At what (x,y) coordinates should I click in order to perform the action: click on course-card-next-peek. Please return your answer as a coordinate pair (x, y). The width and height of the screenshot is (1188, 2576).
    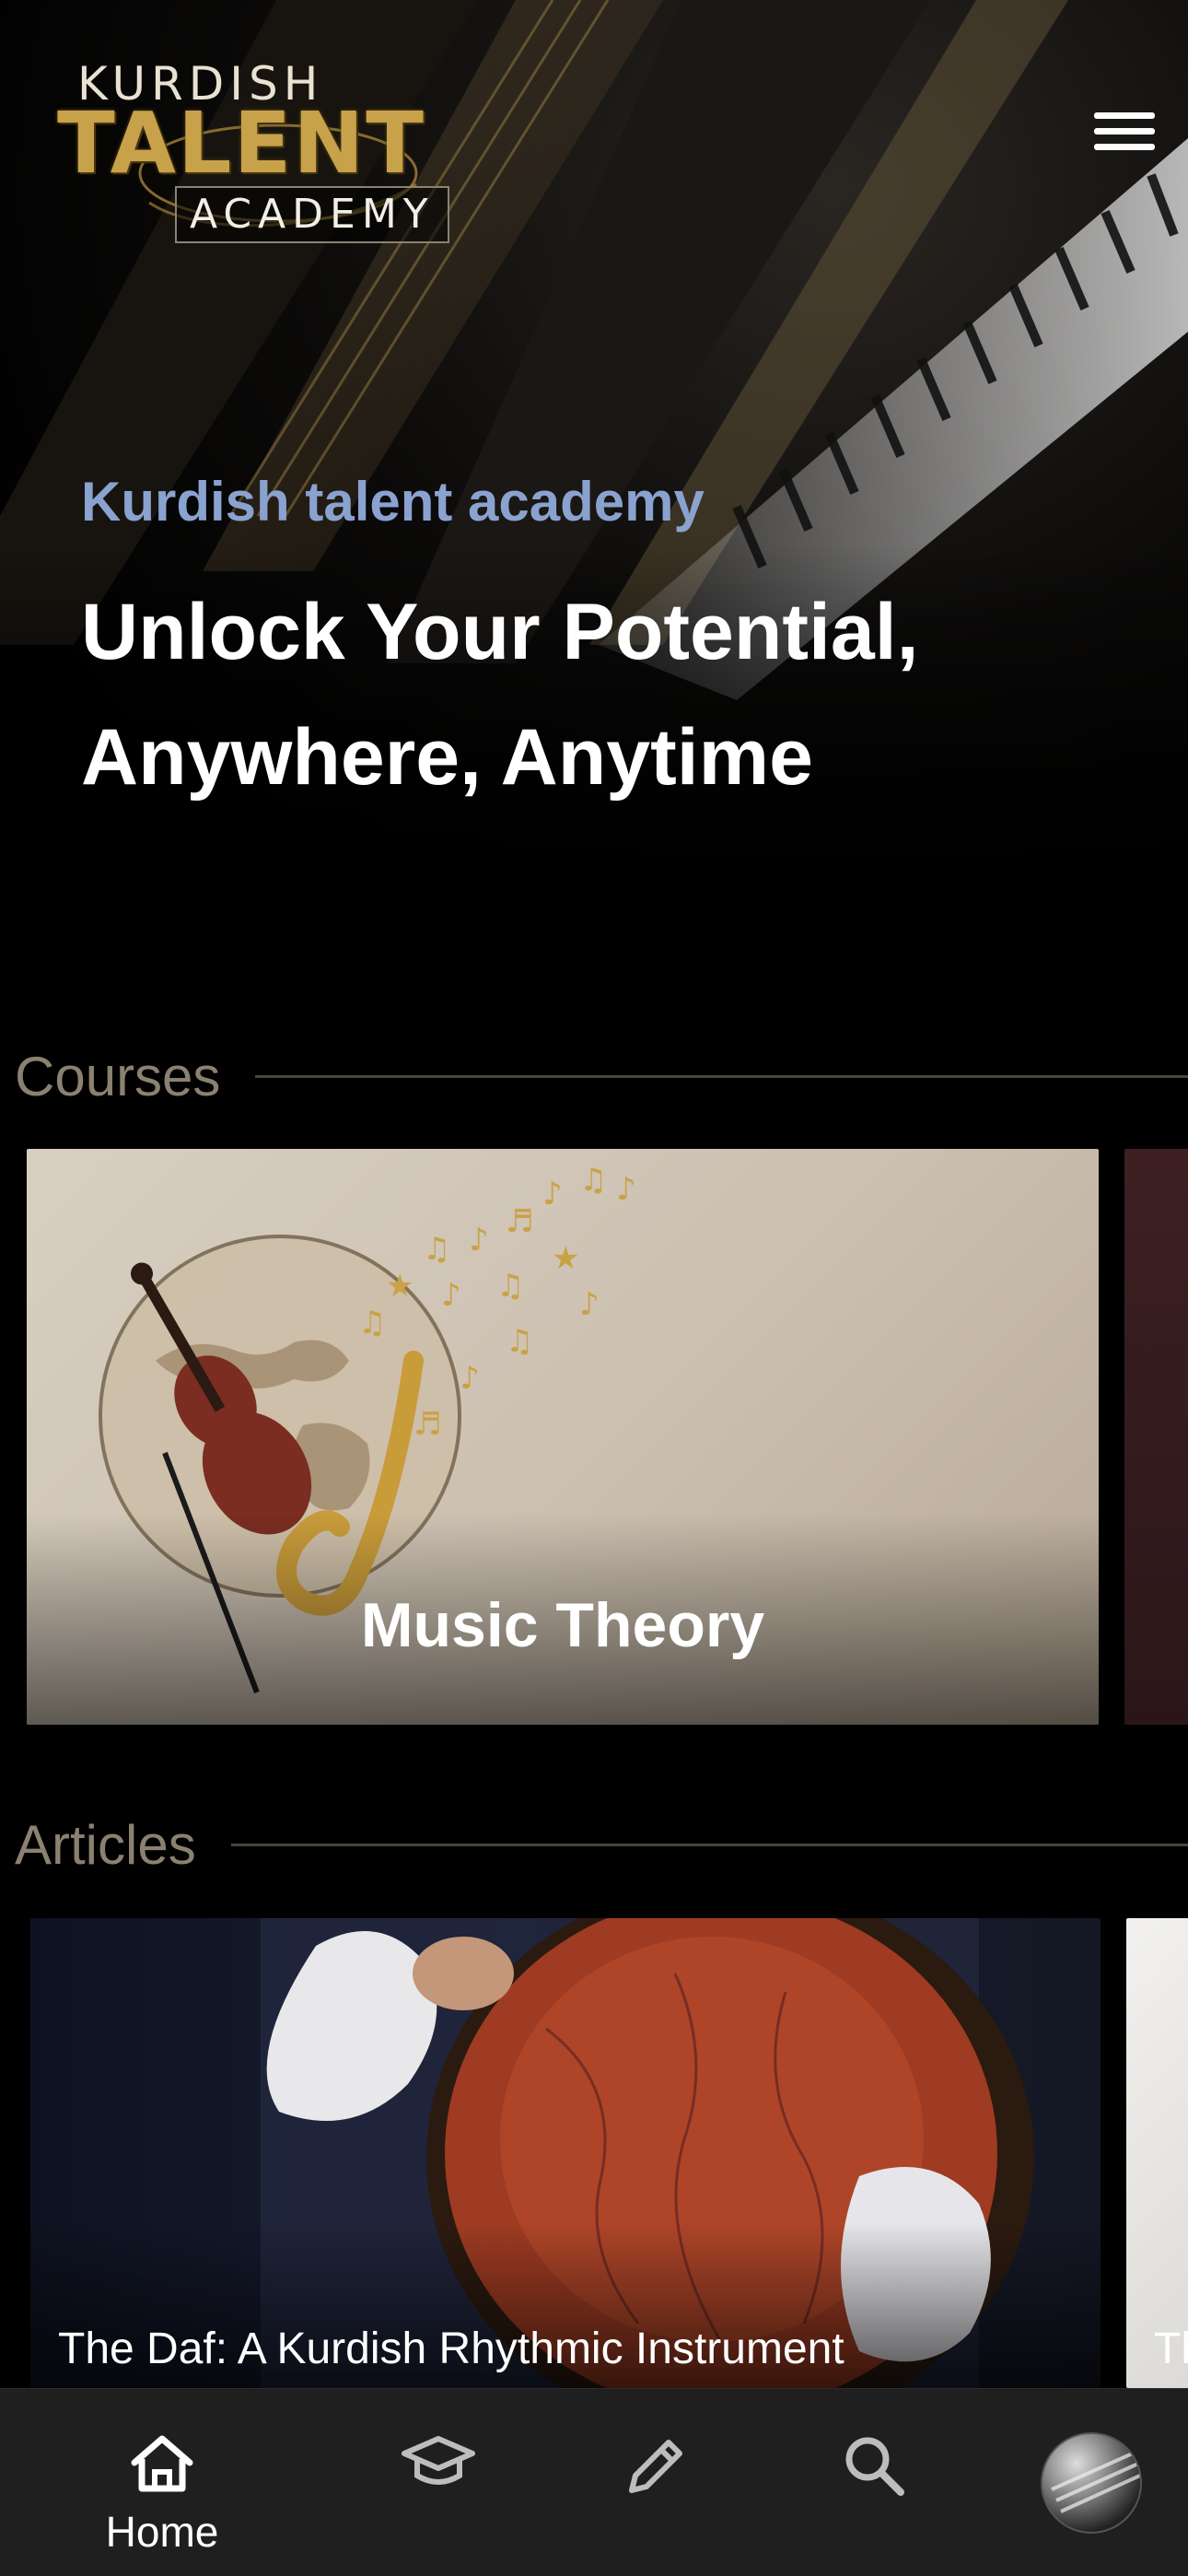
    Looking at the image, I should click on (1156, 1437).